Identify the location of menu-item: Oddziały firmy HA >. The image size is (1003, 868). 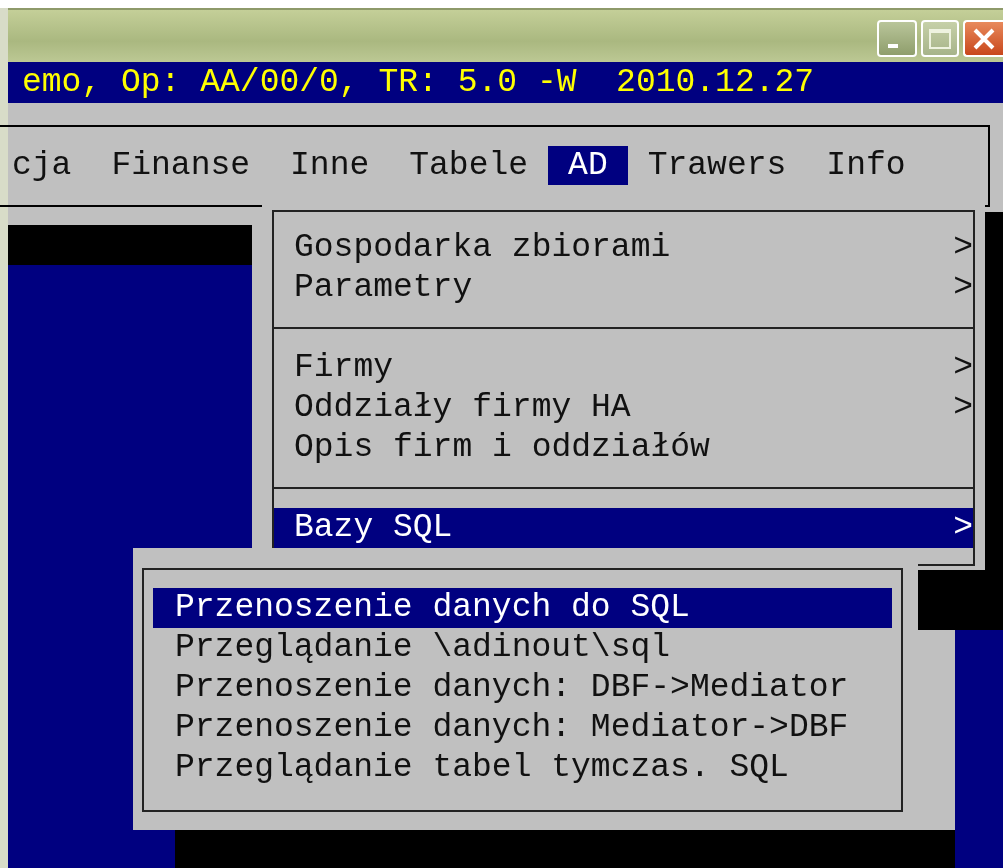
(623, 408).